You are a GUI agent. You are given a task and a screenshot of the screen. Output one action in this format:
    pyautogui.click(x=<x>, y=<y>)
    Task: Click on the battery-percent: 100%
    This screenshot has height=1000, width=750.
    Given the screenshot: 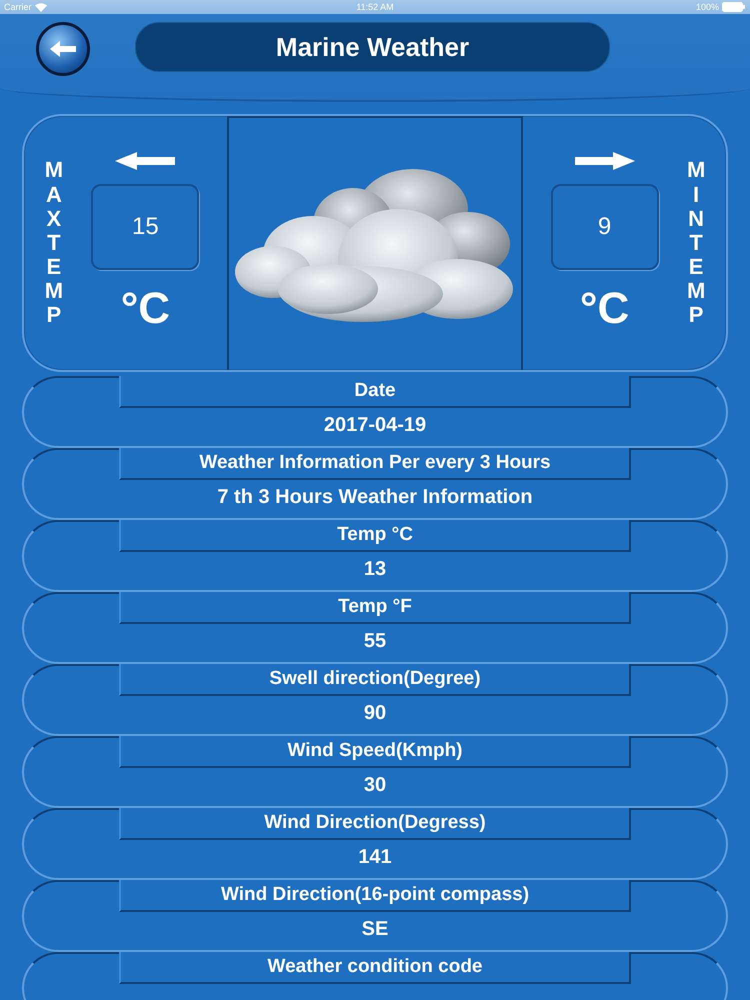 What is the action you would take?
    pyautogui.click(x=707, y=7)
    